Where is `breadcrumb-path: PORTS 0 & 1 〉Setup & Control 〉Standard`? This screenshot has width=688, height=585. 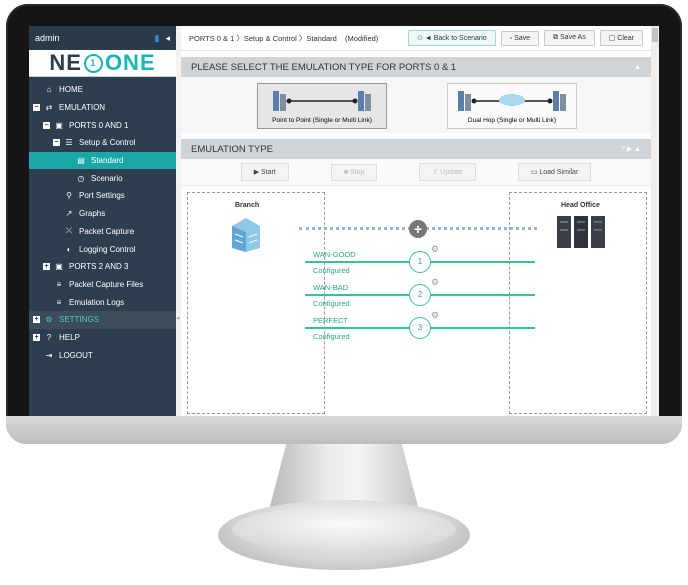 breadcrumb-path: PORTS 0 & 1 〉Setup & Control 〉Standard is located at coordinates (263, 38).